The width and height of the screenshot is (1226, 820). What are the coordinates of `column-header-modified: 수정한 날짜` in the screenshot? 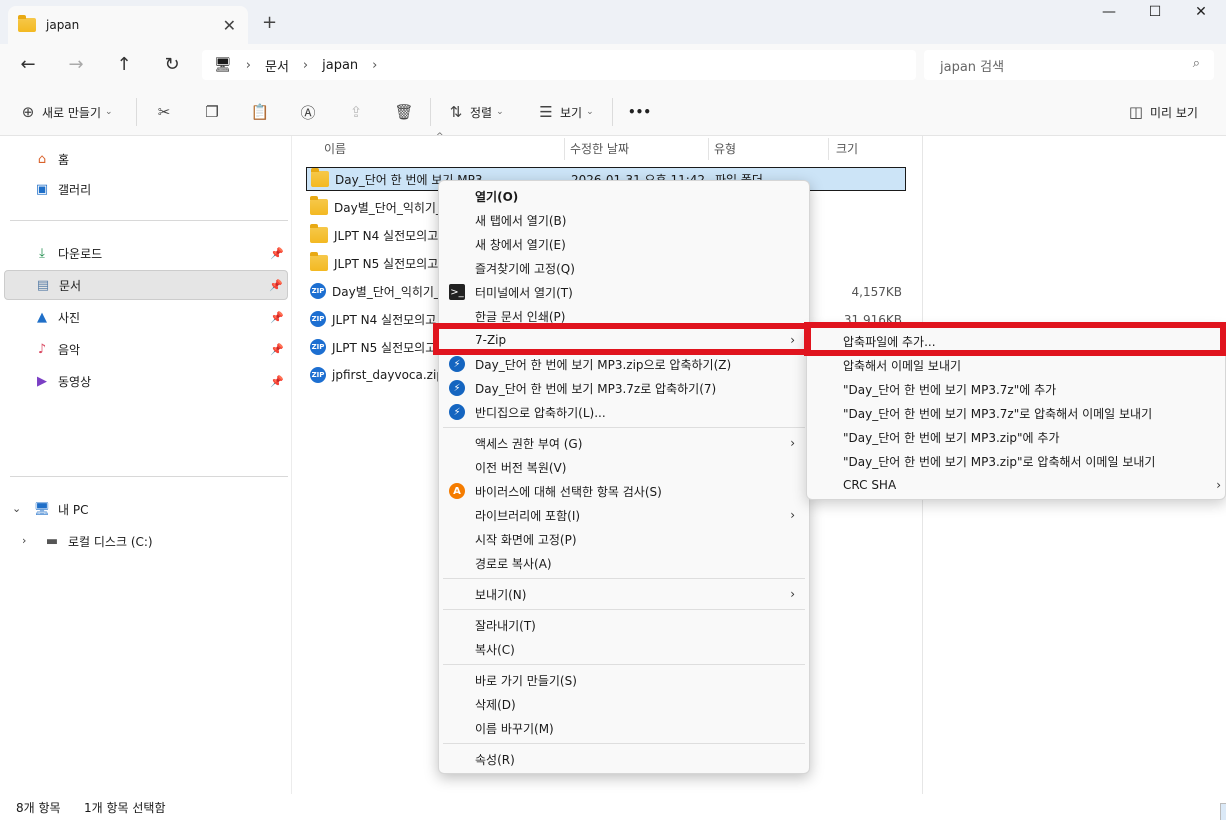 It's located at (599, 148).